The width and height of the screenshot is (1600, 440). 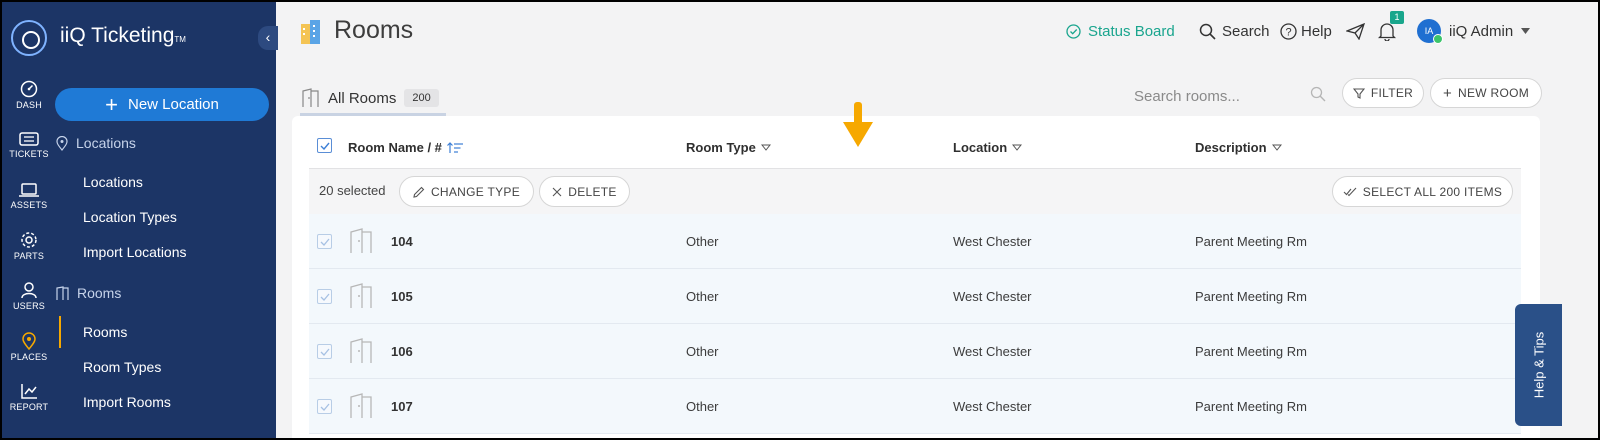 I want to click on select-all-label: SELECT ALL 200 ITEMS, so click(x=1432, y=191).